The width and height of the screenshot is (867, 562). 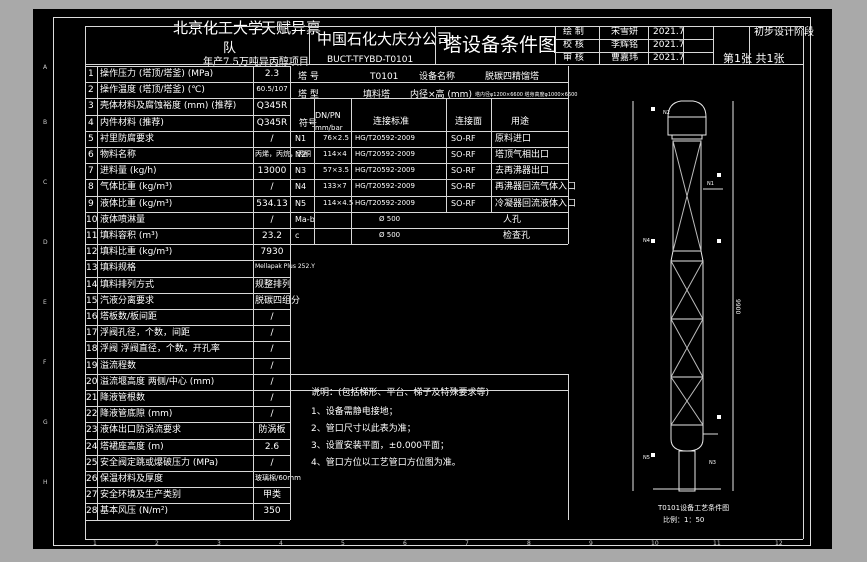 I want to click on nozzle-symbol: N5, so click(x=301, y=203).